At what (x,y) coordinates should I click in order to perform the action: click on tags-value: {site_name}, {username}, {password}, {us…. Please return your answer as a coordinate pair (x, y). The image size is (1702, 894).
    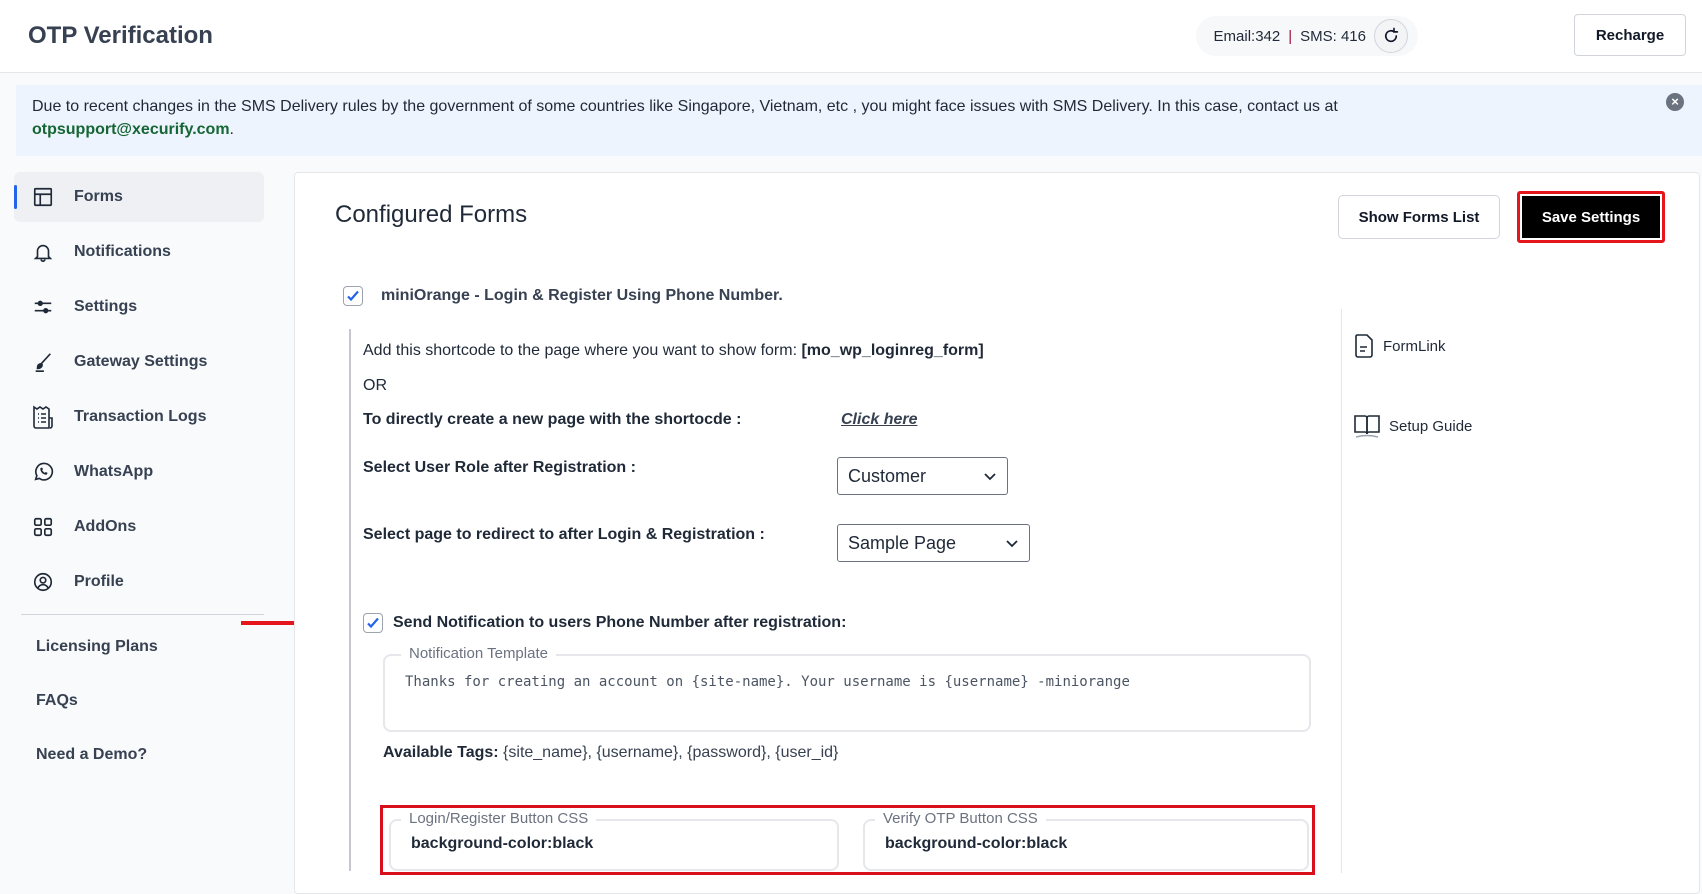
    Looking at the image, I should click on (668, 752).